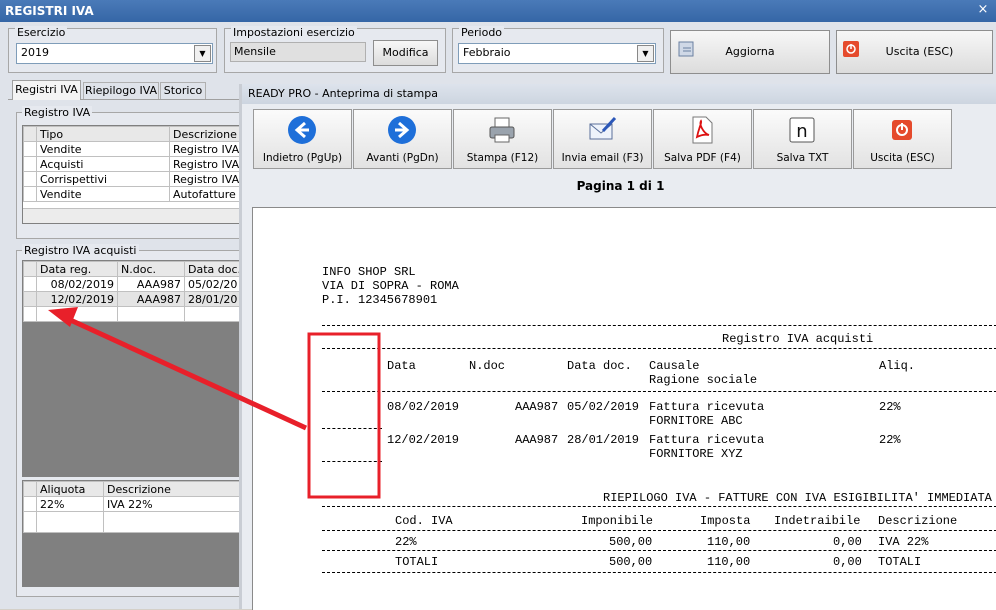  Describe the element at coordinates (186, 373) in the screenshot. I see `annotation-arrow-line` at that location.